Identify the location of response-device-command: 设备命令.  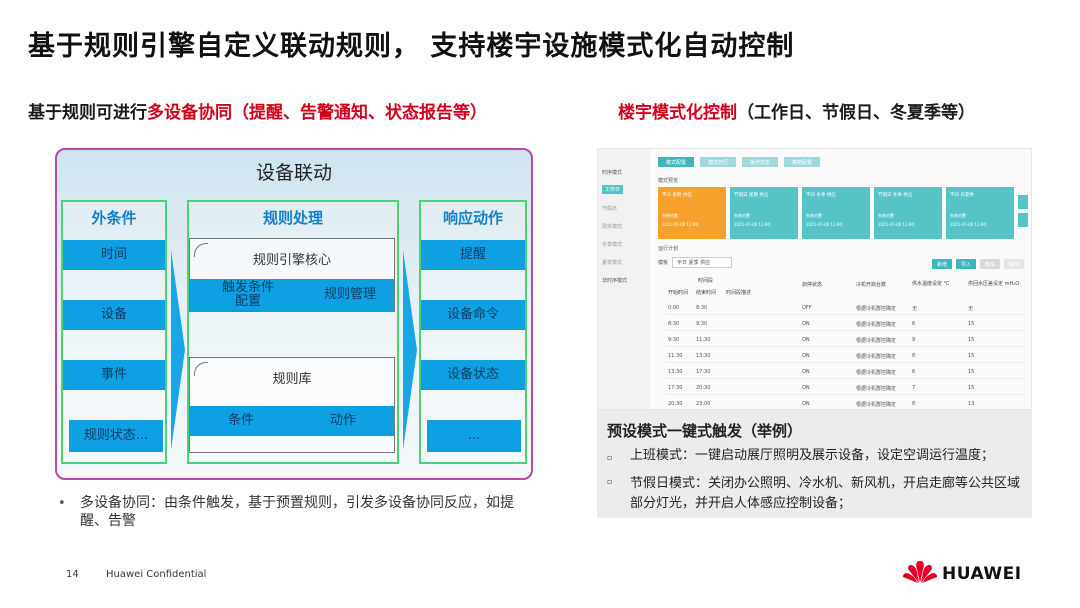
(473, 315).